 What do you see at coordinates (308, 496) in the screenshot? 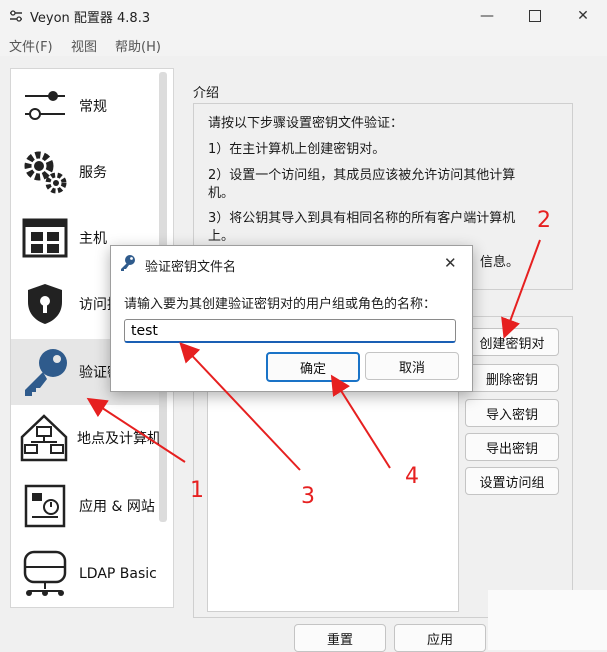
I see `annotation-number-3: 3` at bounding box center [308, 496].